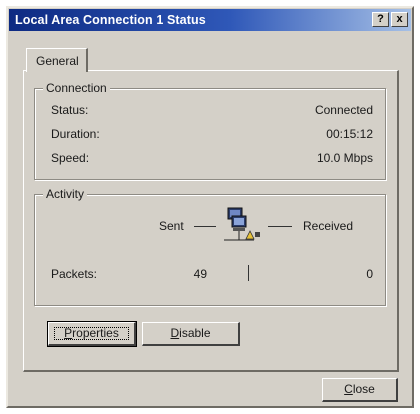 The width and height of the screenshot is (420, 414). I want to click on network-computers-icon, so click(242, 224).